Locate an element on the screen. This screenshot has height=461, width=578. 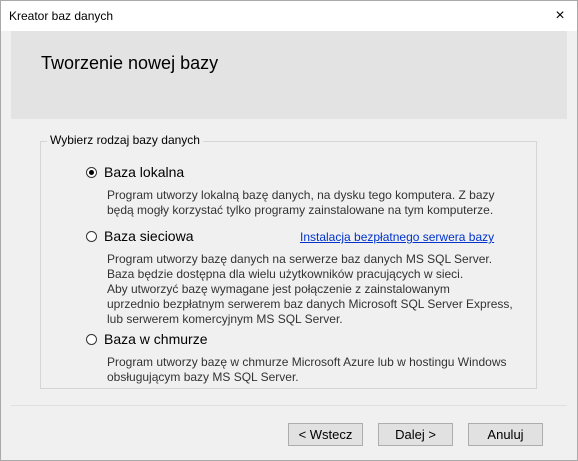
window-title: Kreator baz danych is located at coordinates (61, 16).